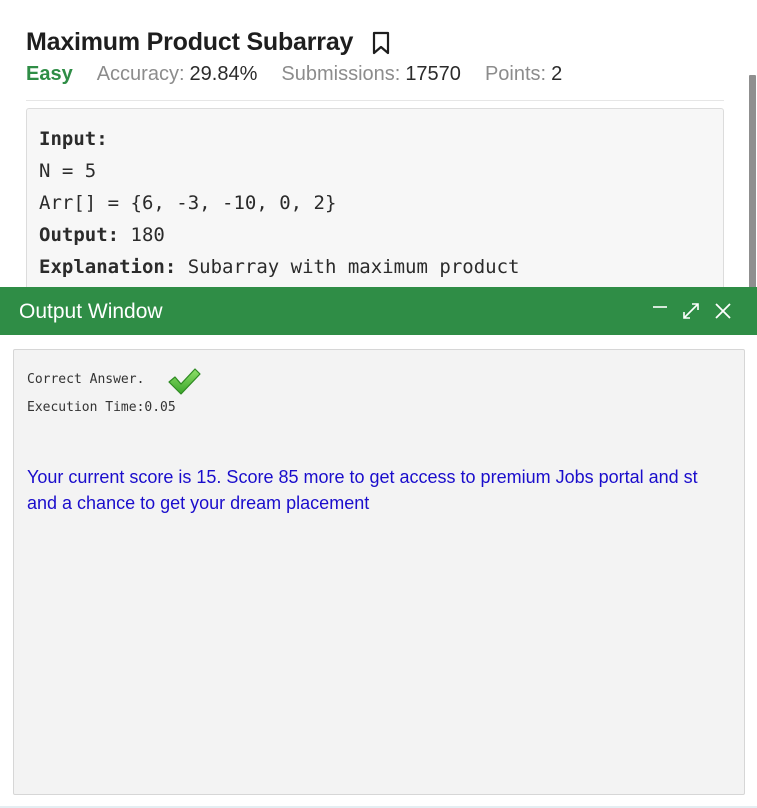  What do you see at coordinates (184, 381) in the screenshot?
I see `checkmark-icon` at bounding box center [184, 381].